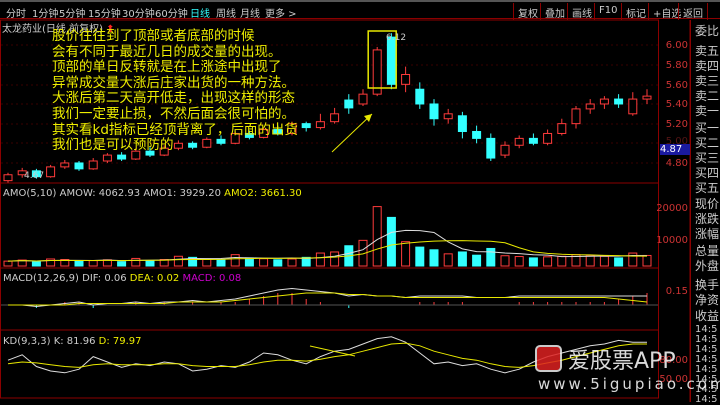 This screenshot has width=720, height=405. I want to click on volume-axis-label: 10000, so click(672, 240).